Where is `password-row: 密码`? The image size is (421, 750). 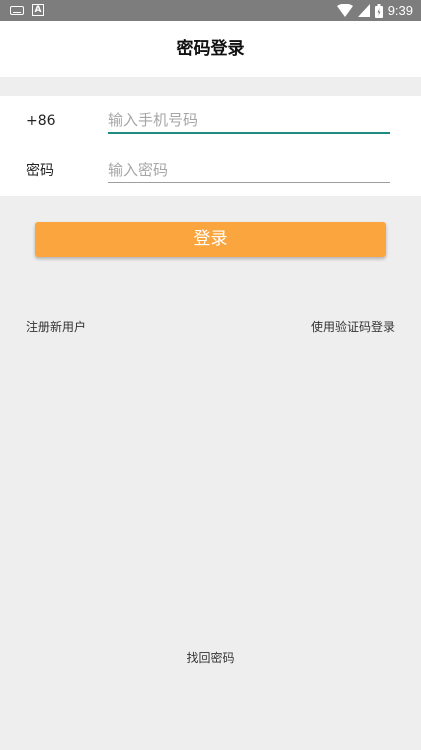 password-row: 密码 is located at coordinates (210, 171).